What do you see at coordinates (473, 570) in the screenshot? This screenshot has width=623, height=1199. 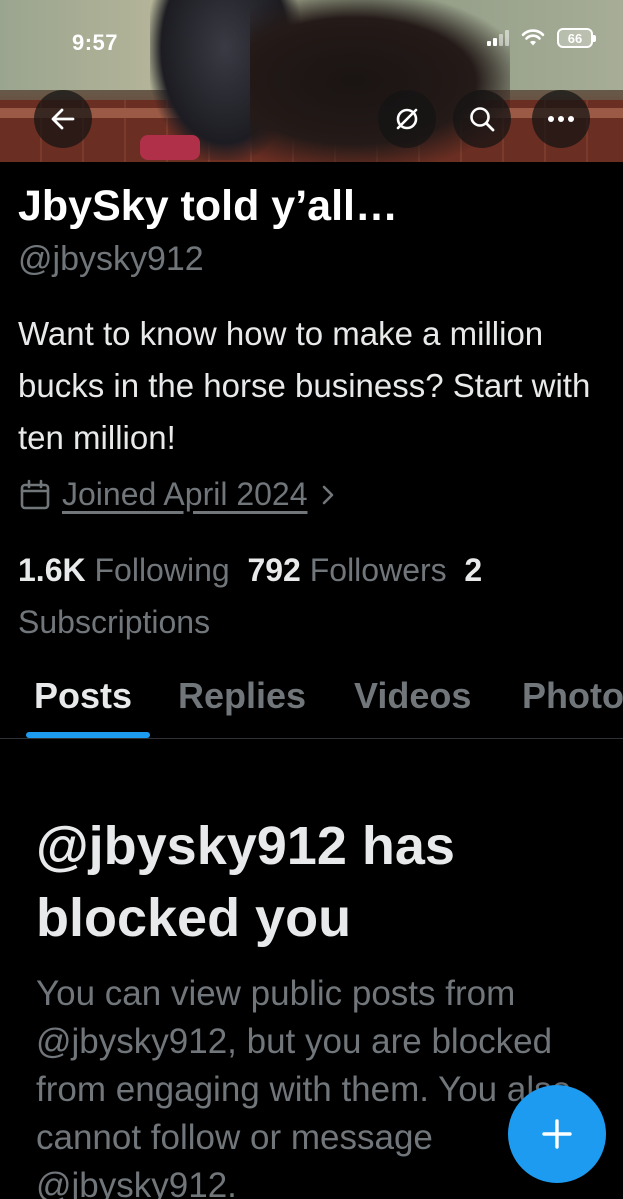 I see `subscriptions-count: 2` at bounding box center [473, 570].